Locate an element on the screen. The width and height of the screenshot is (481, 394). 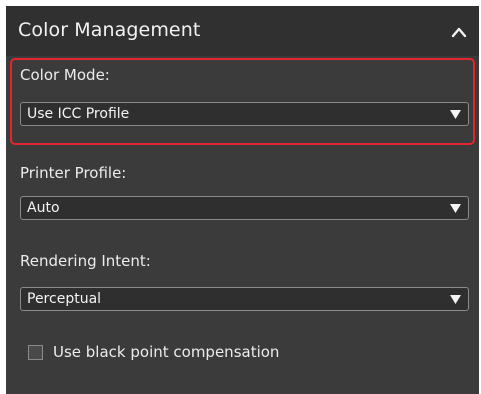
color-mode-select: Use ICC Profile is located at coordinates (244, 114).